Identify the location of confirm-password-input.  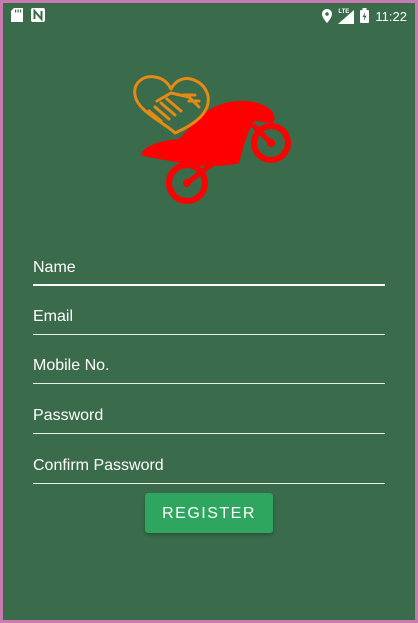
(209, 461).